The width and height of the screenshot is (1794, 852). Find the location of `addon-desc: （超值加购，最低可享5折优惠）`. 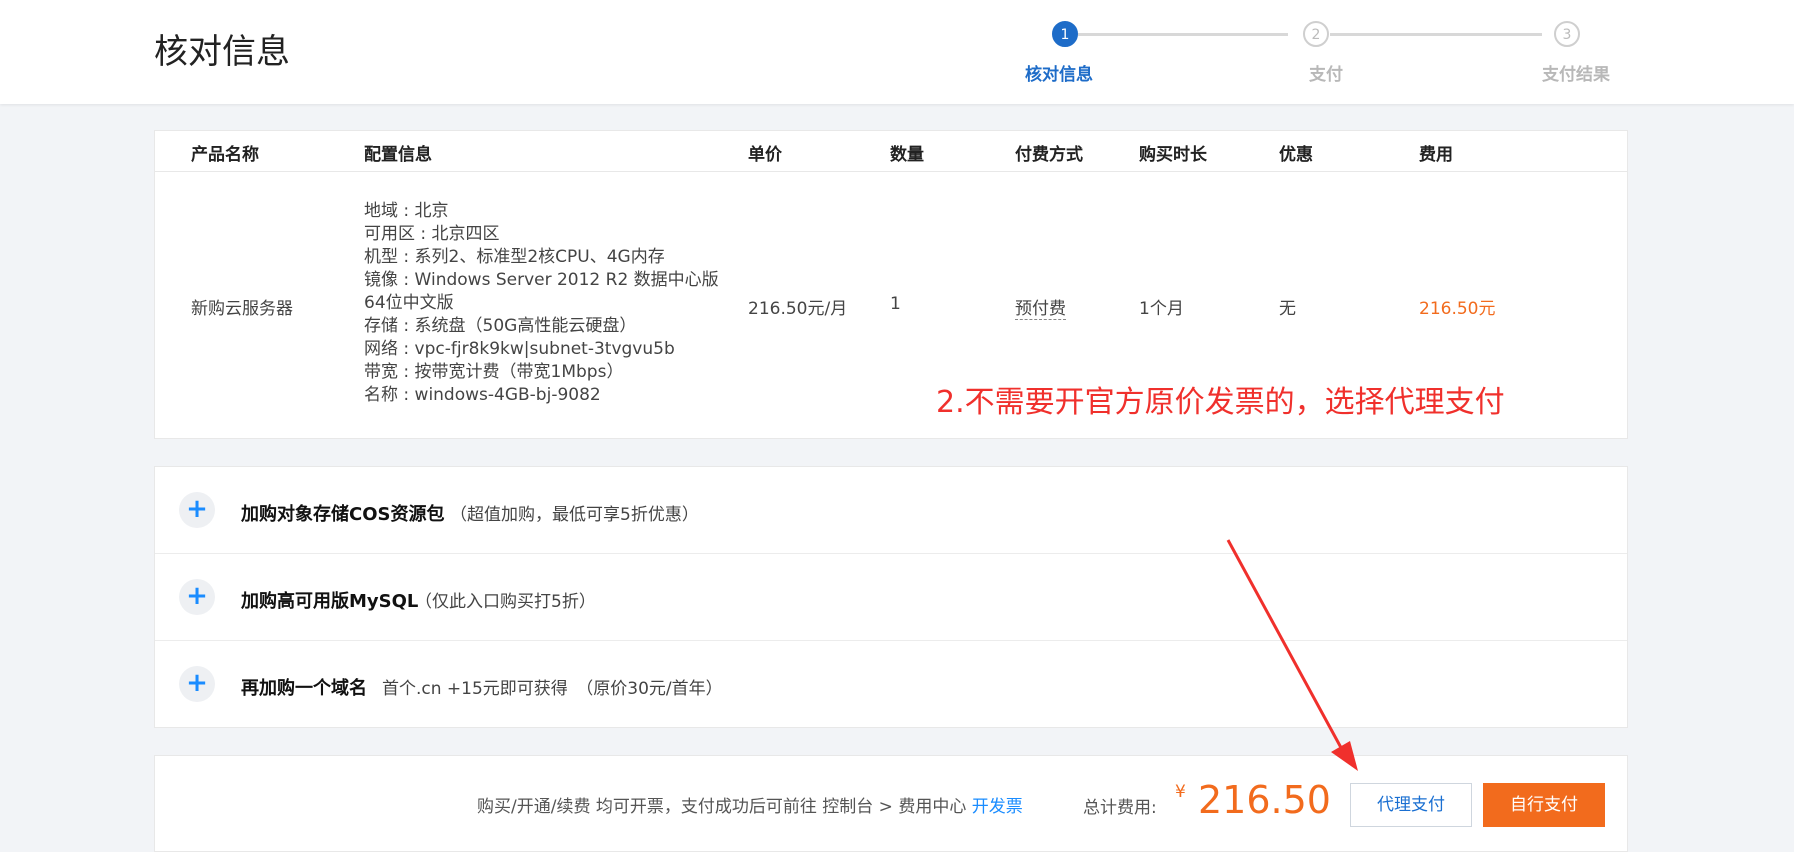

addon-desc: （超值加购，最低可享5折优惠） is located at coordinates (574, 515).